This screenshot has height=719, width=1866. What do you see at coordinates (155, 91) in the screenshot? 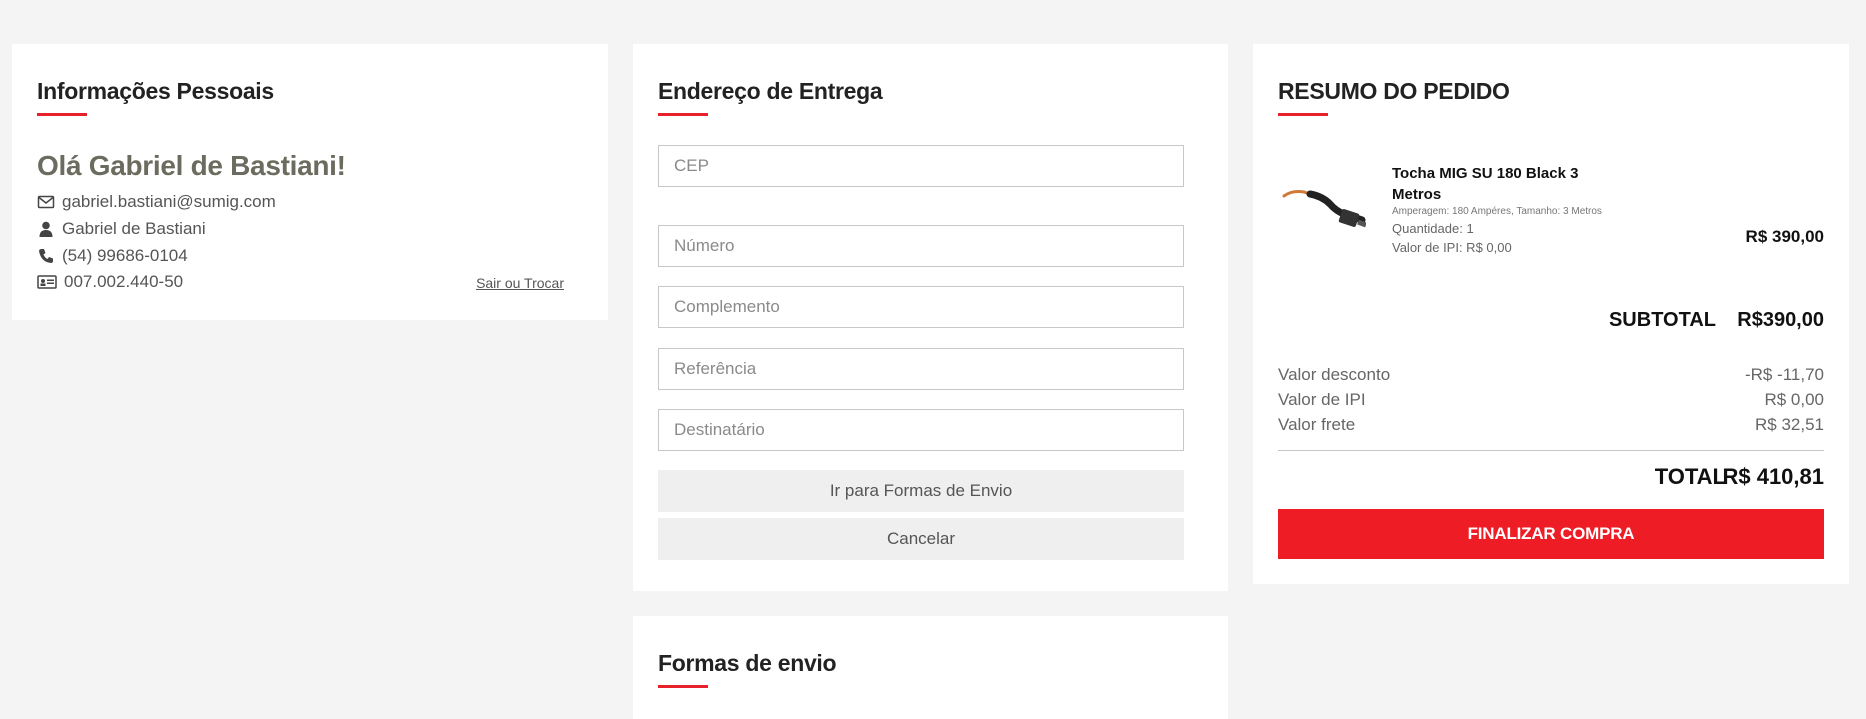
I see `personal-info-title: Informações Pessoais` at bounding box center [155, 91].